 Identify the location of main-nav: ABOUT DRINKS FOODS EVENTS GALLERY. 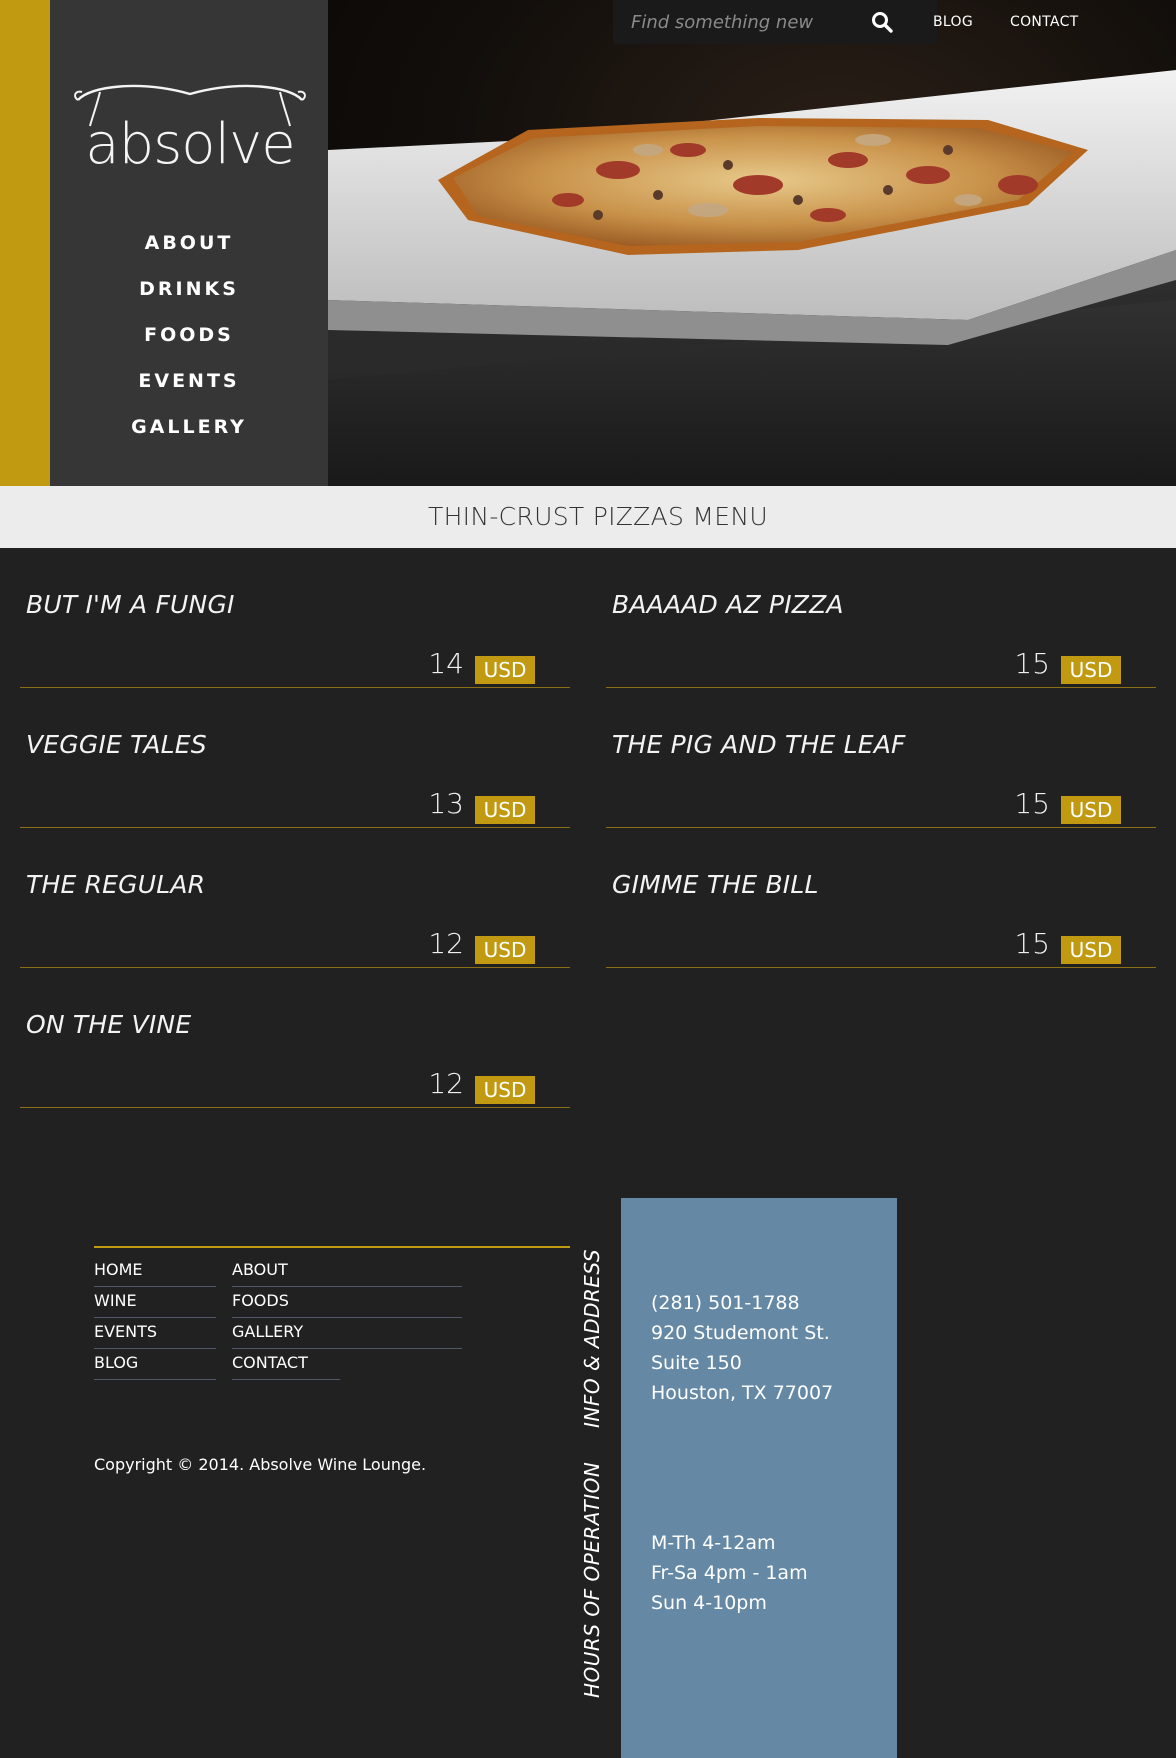
(189, 340).